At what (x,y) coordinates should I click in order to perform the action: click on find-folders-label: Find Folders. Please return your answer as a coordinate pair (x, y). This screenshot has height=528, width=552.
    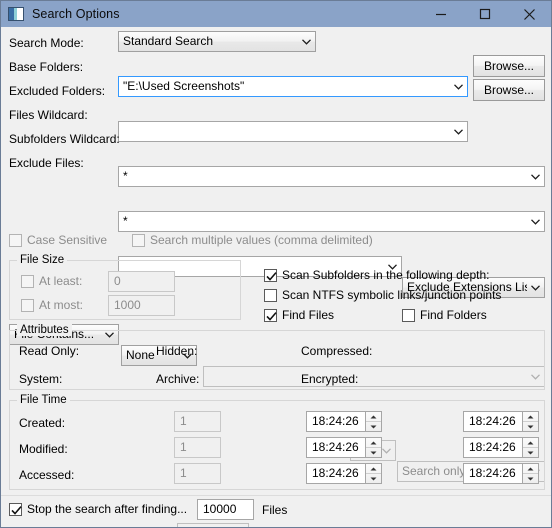
    Looking at the image, I should click on (453, 315).